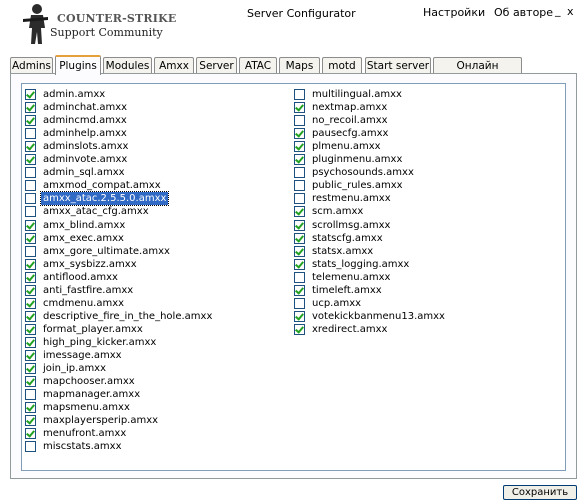 The height and width of the screenshot is (503, 583). Describe the element at coordinates (454, 12) in the screenshot. I see `settings-menu-link: Настройки` at that location.